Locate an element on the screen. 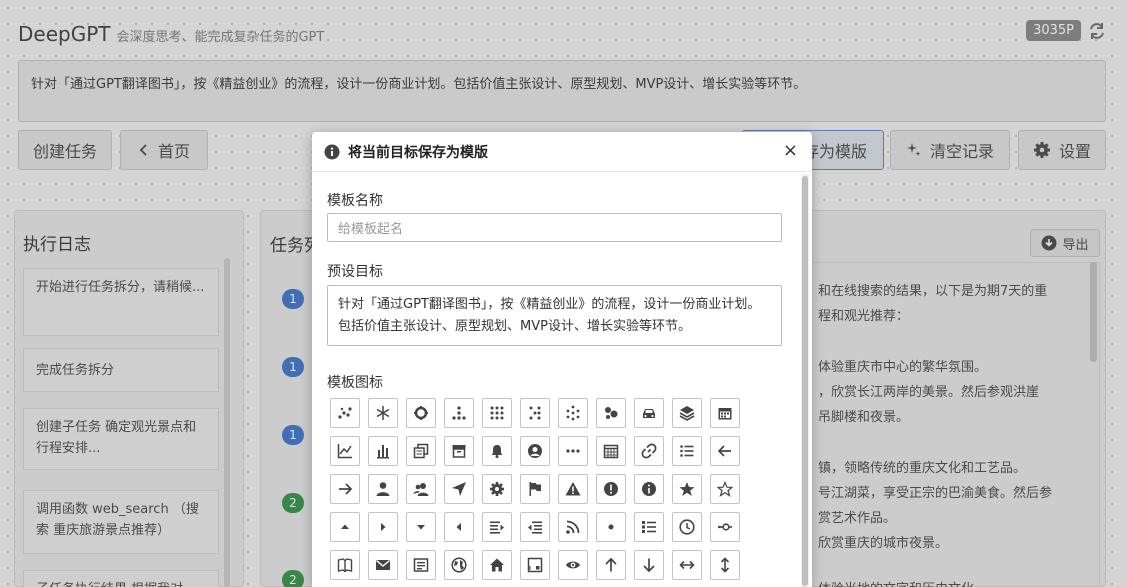 The height and width of the screenshot is (587, 1127). modal-scroll-thumb is located at coordinates (805, 381).